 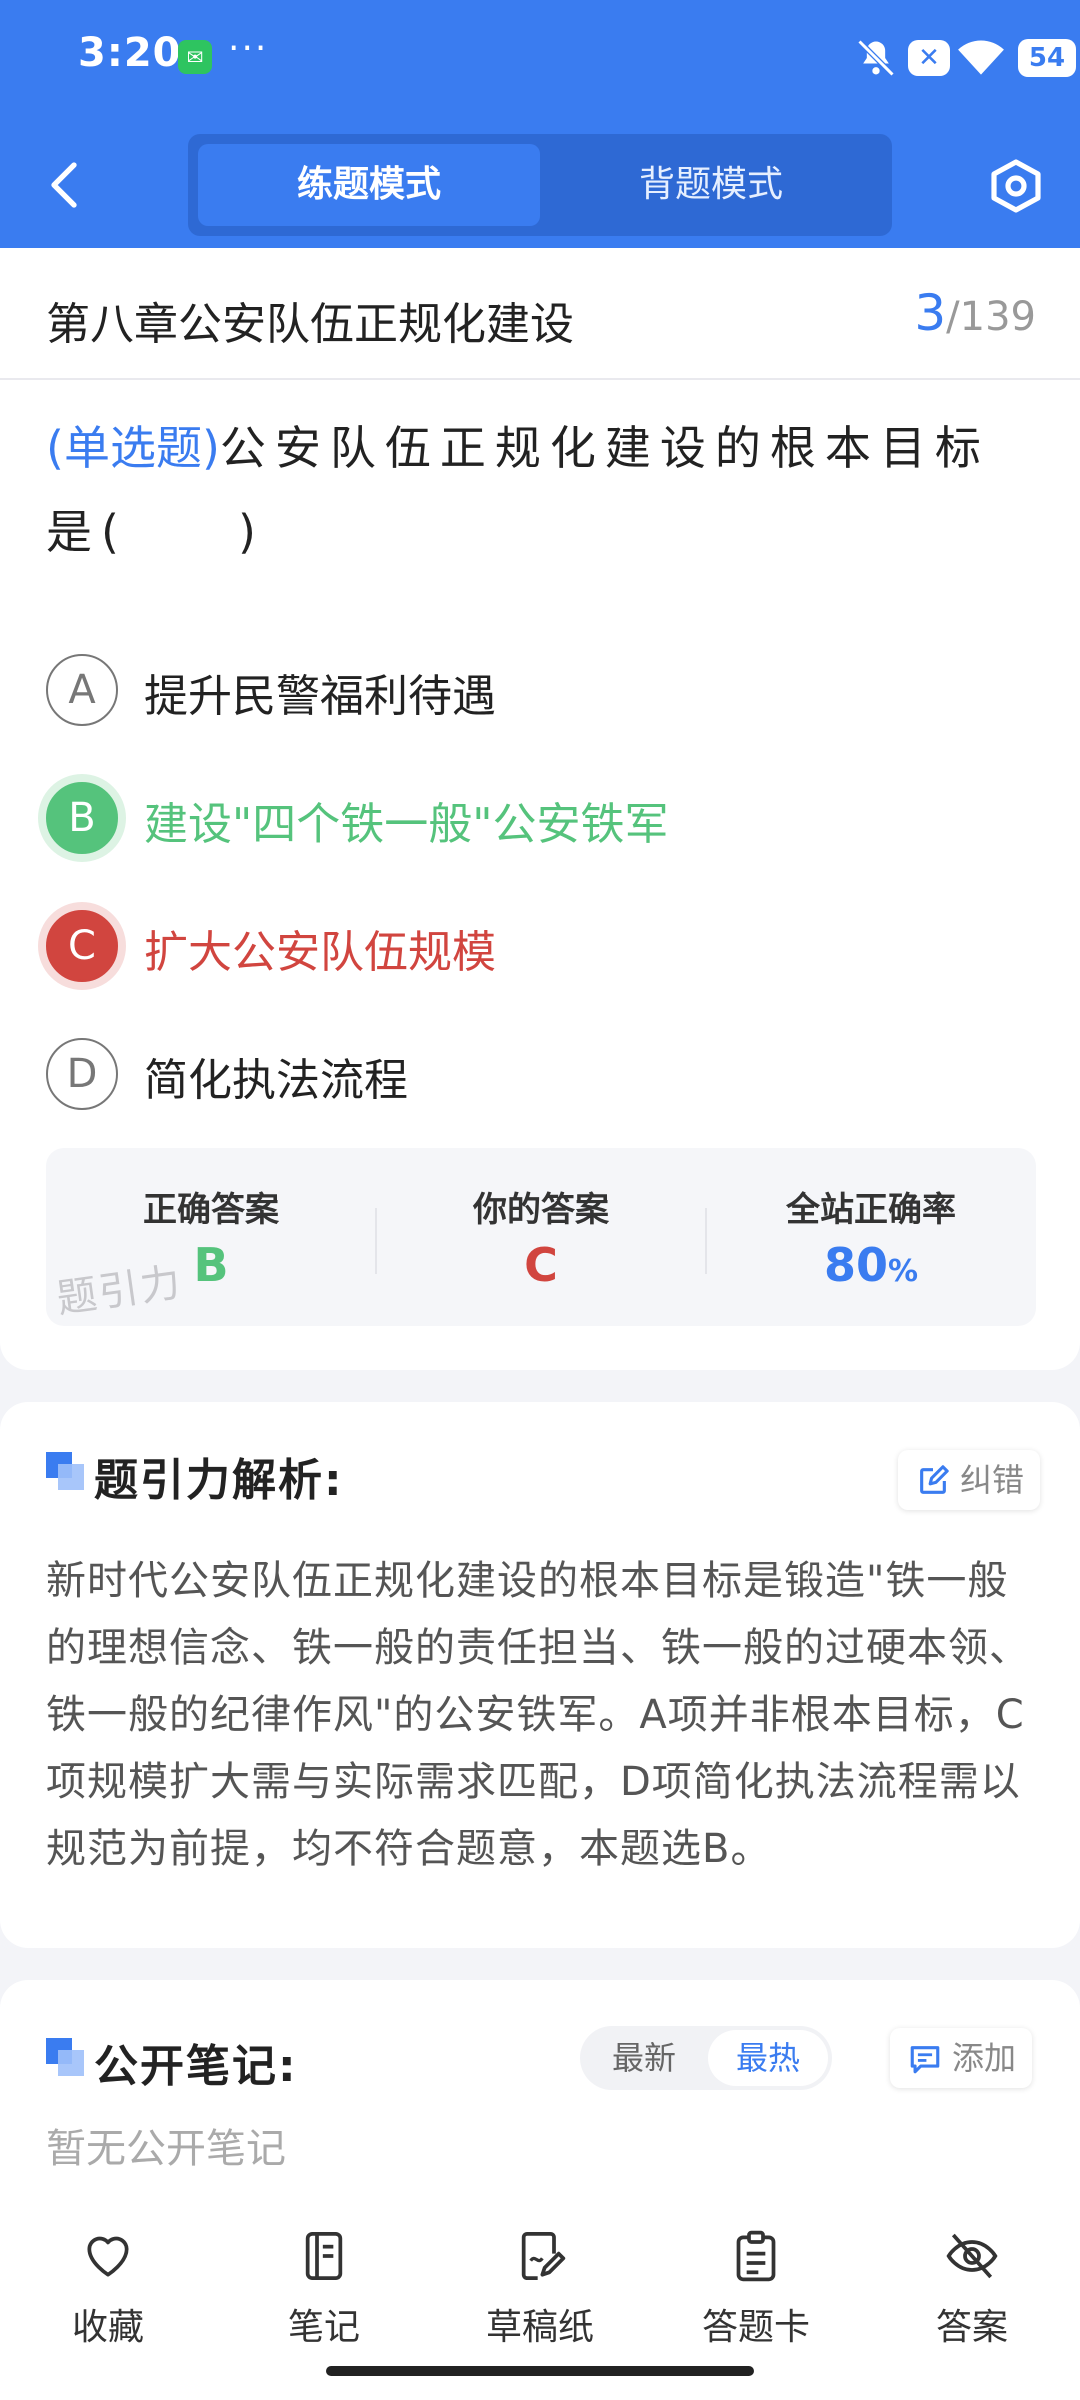 I want to click on accuracy-unit: %, so click(x=903, y=1271).